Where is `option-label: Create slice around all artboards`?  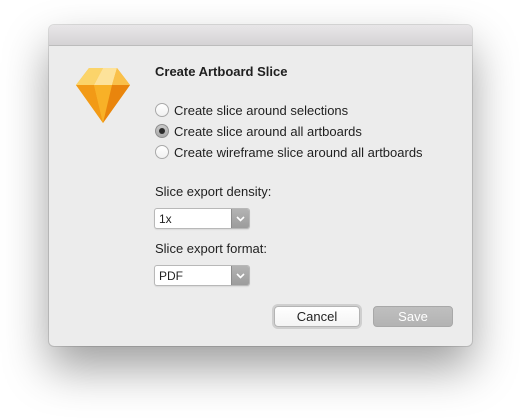 option-label: Create slice around all artboards is located at coordinates (268, 131).